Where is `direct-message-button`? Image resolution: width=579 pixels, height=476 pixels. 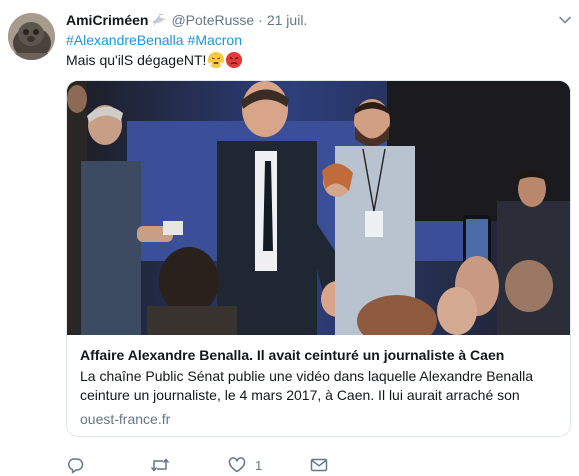 direct-message-button is located at coordinates (319, 465).